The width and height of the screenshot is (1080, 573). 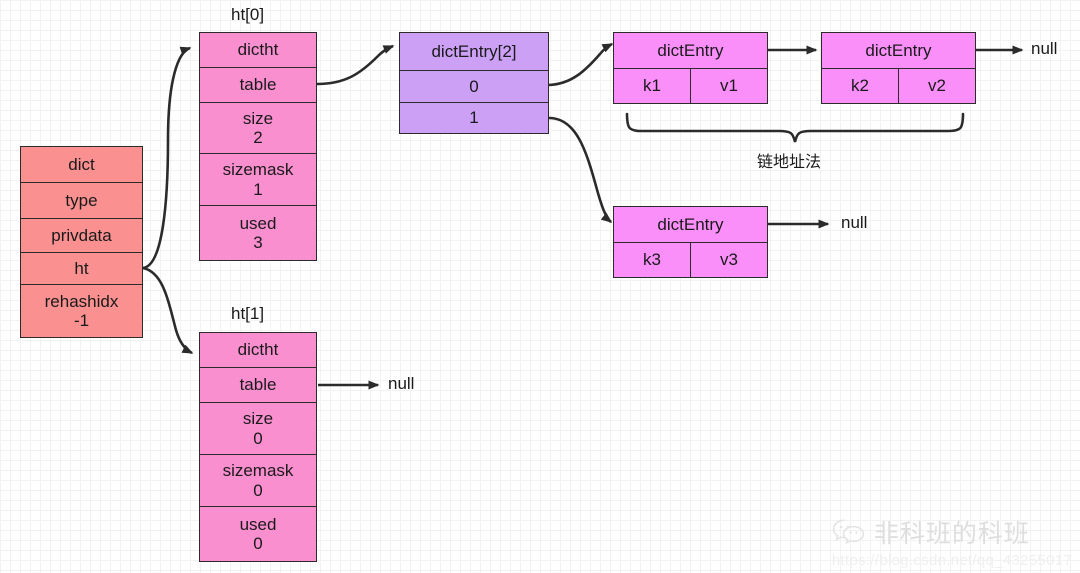 I want to click on entry-k1-kv: k1 v1, so click(x=690, y=86).